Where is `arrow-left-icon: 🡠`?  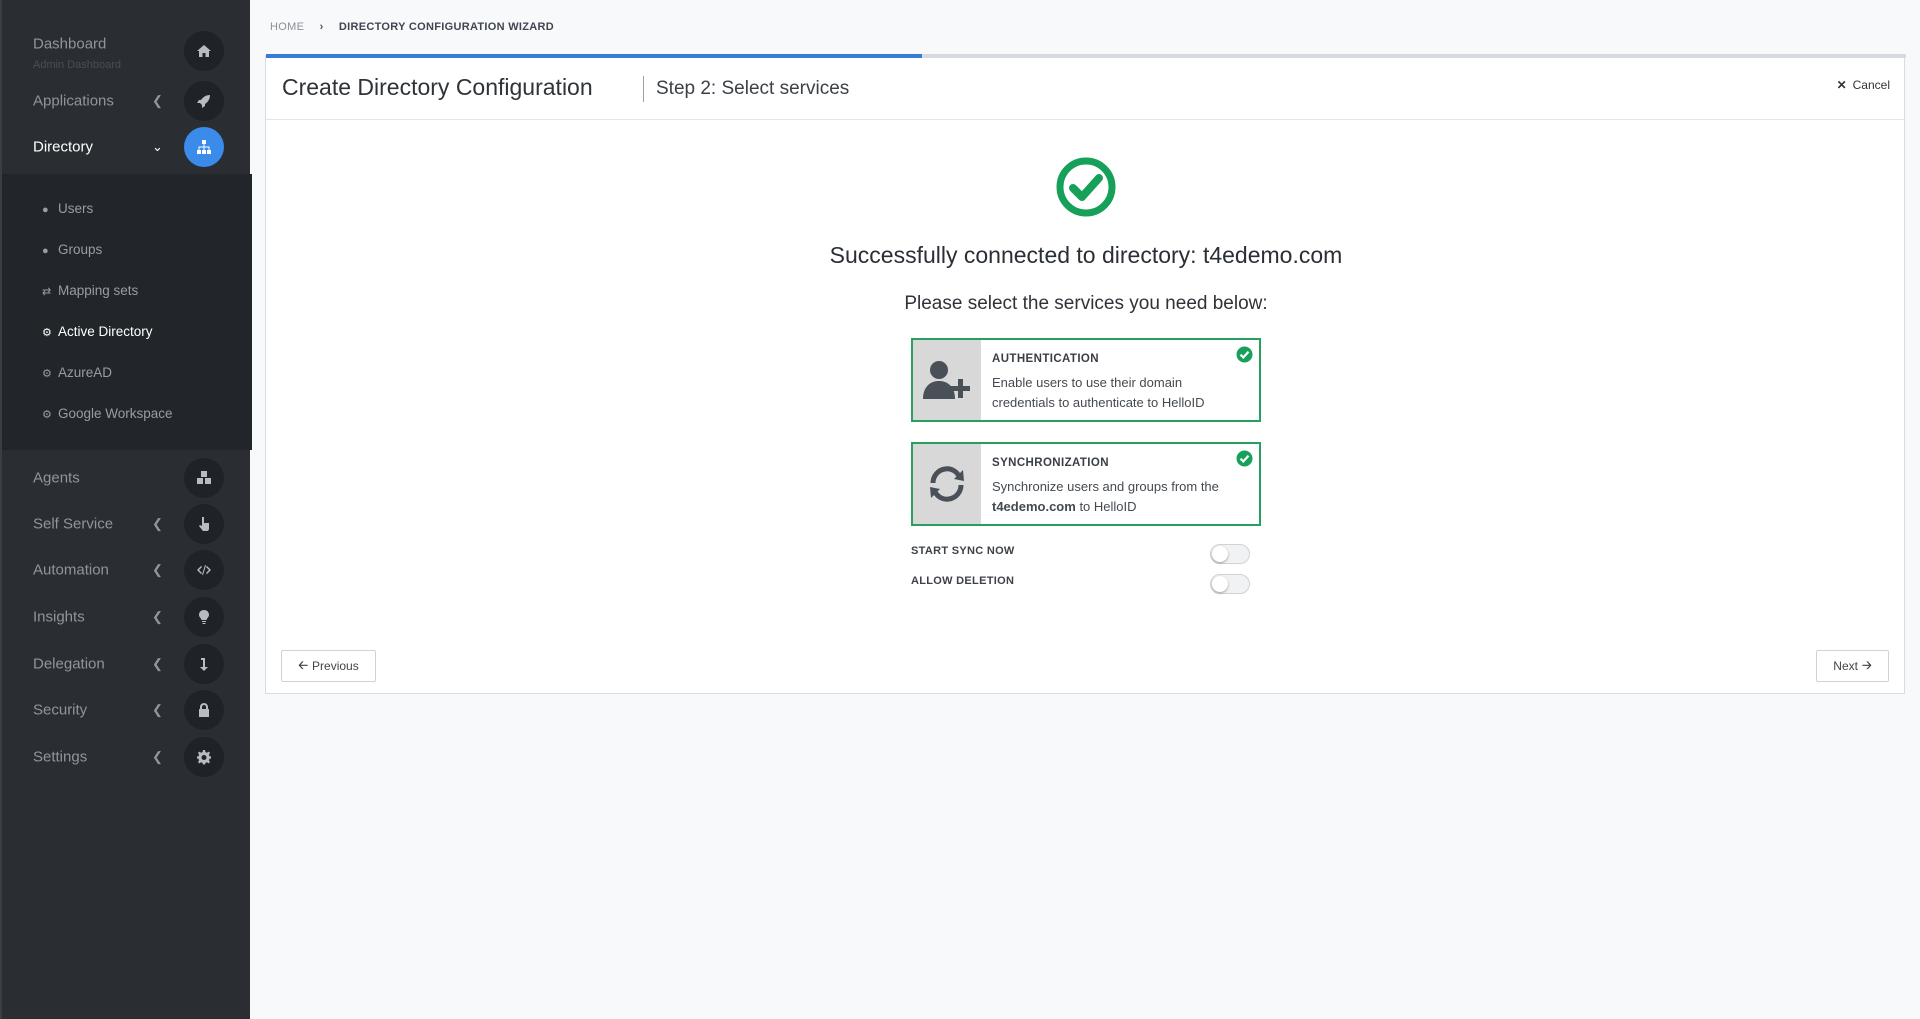 arrow-left-icon: 🡠 is located at coordinates (303, 664).